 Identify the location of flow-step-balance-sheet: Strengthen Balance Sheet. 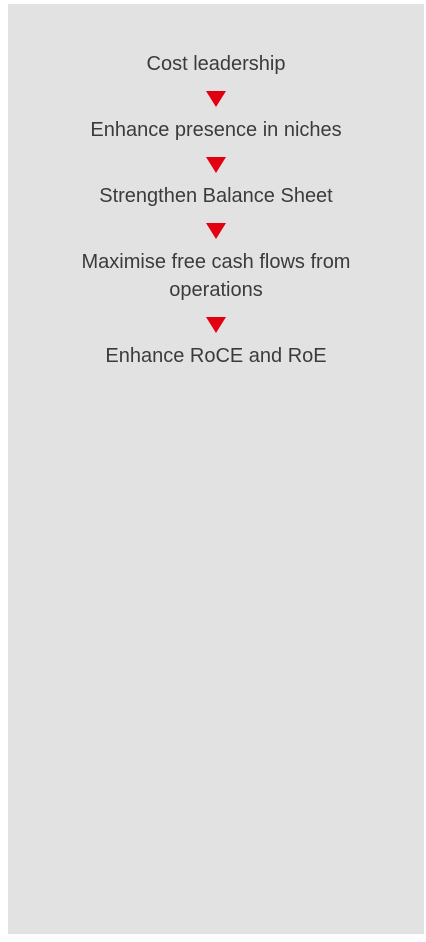
(216, 196).